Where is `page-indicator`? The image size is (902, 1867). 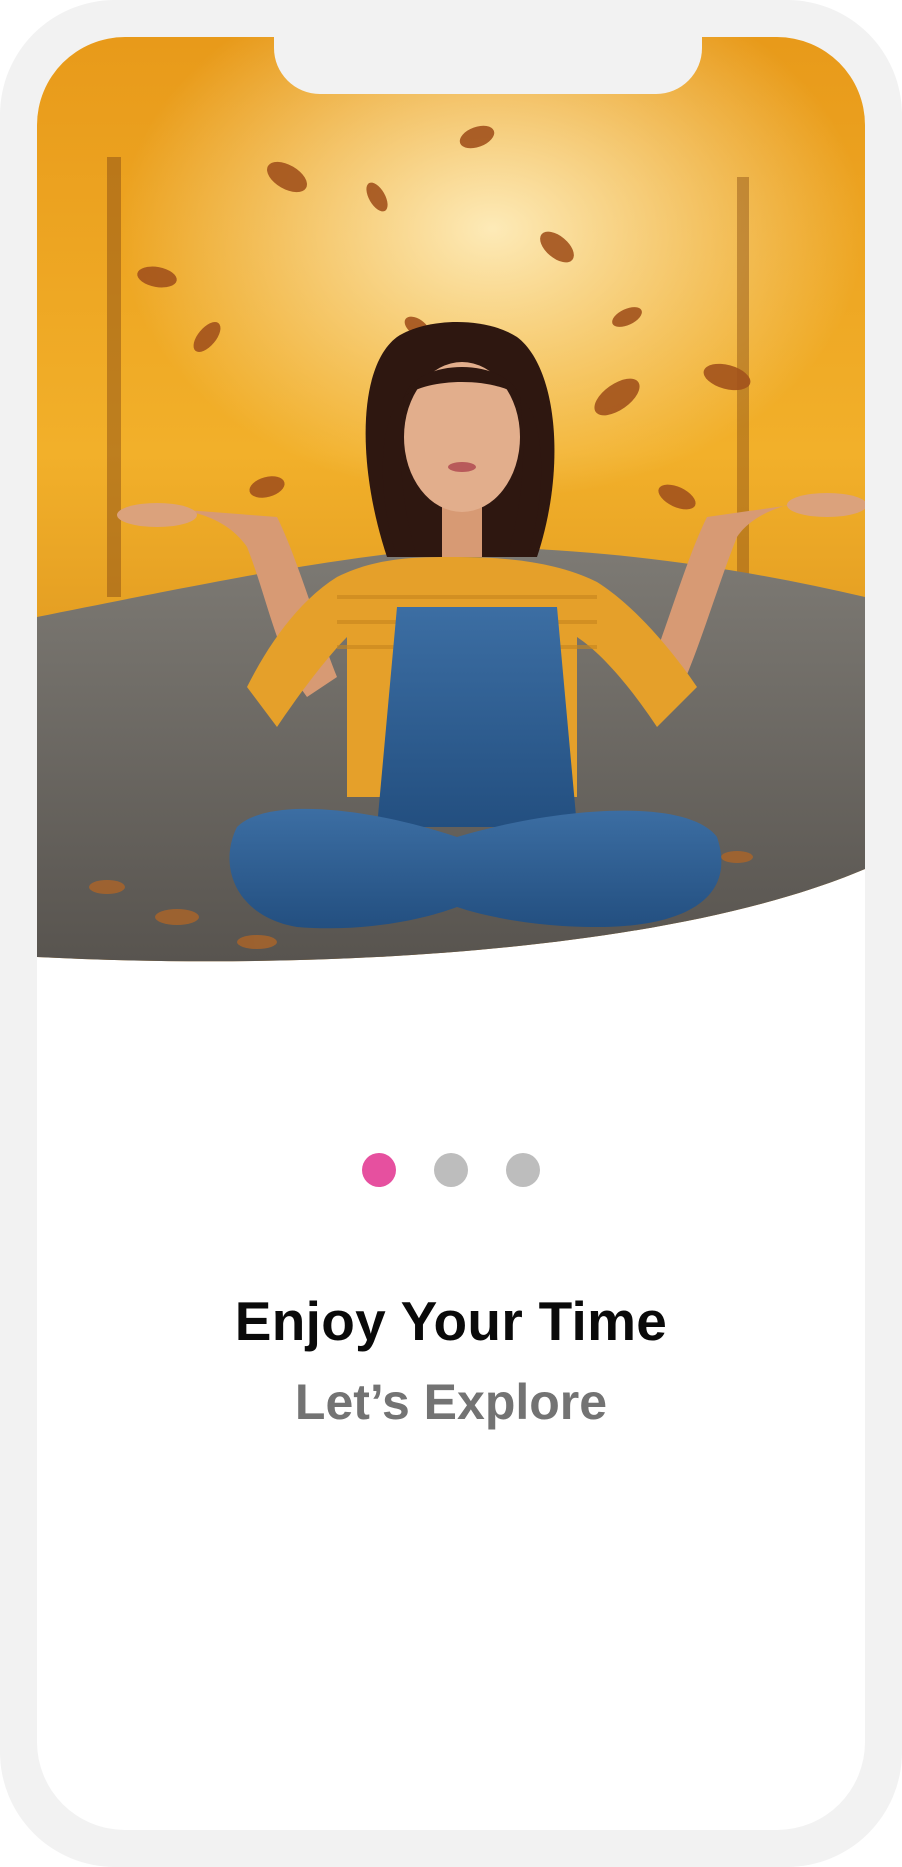 page-indicator is located at coordinates (451, 1171).